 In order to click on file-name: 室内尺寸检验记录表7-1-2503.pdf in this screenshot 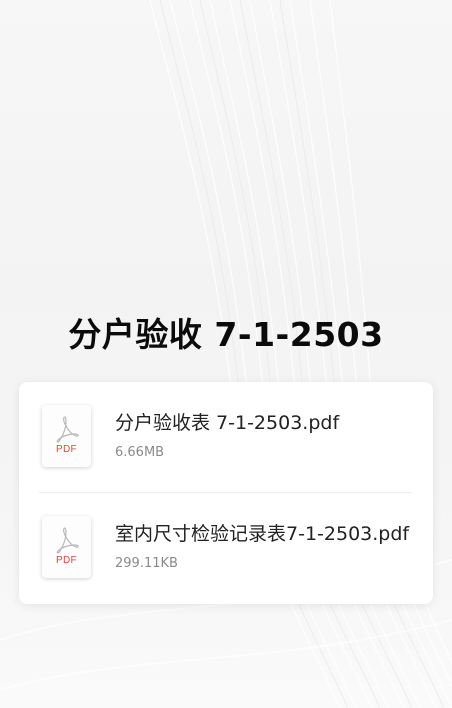, I will do `click(262, 534)`.